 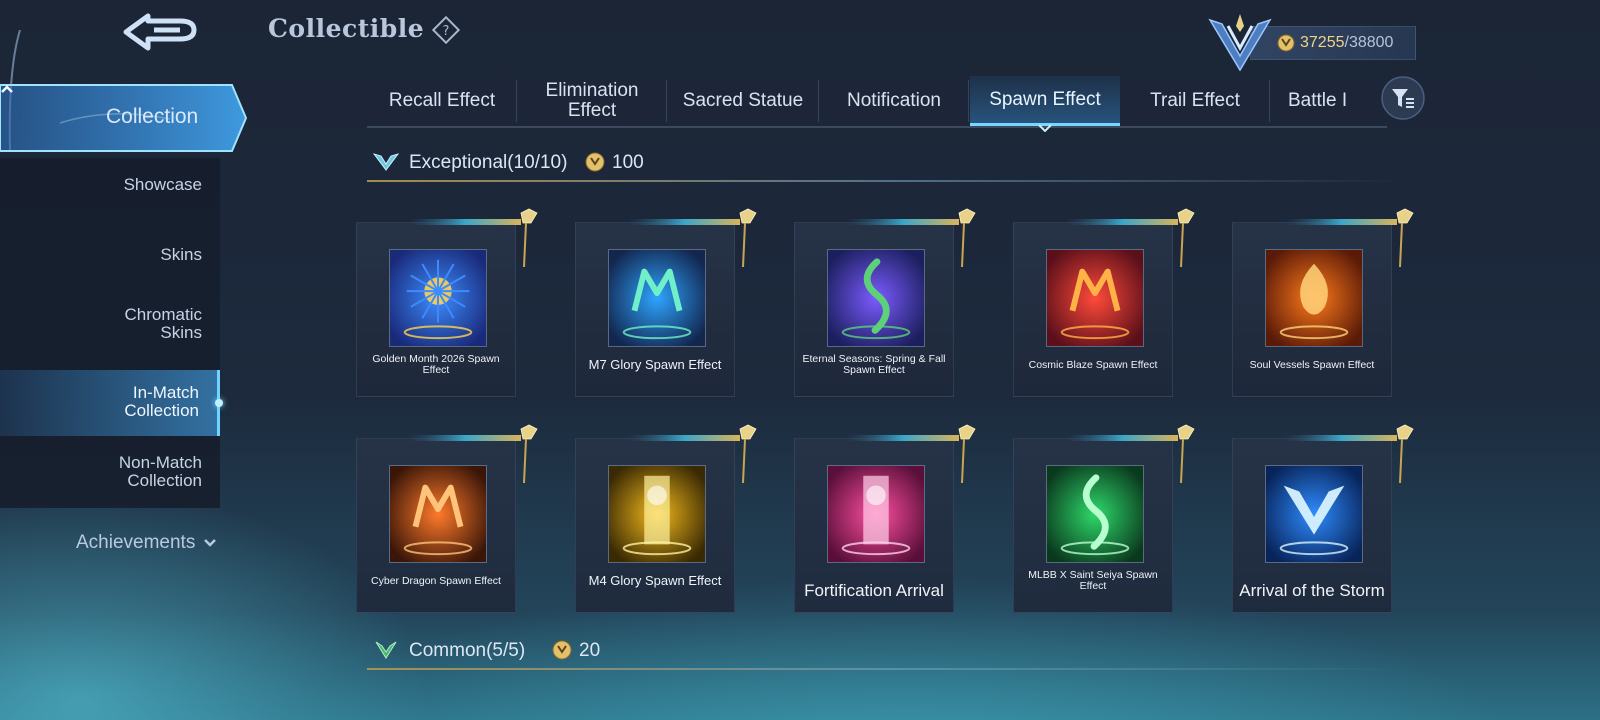 I want to click on sidebar-item-in-match-collection: In-Match Collection, so click(x=111, y=403).